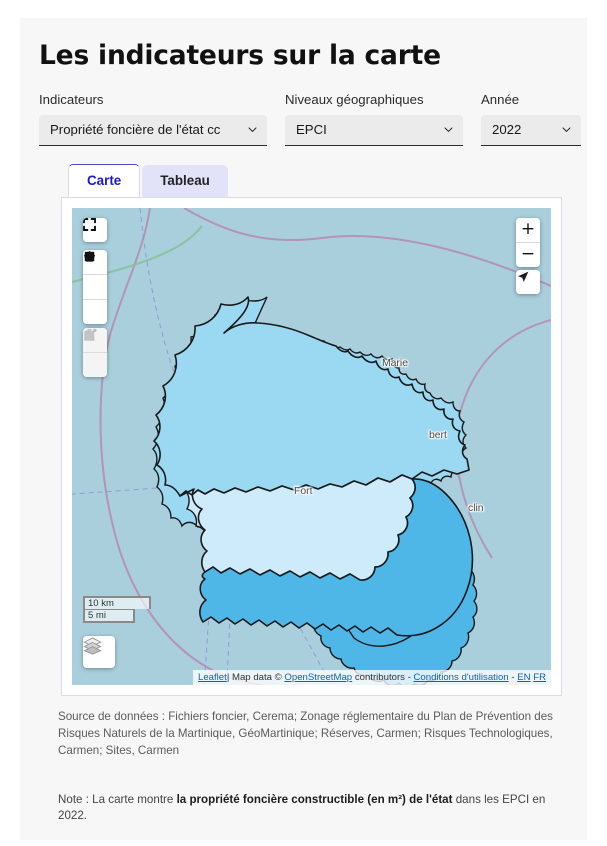 The width and height of the screenshot is (607, 846). What do you see at coordinates (438, 435) in the screenshot?
I see `map-label-robert: bert` at bounding box center [438, 435].